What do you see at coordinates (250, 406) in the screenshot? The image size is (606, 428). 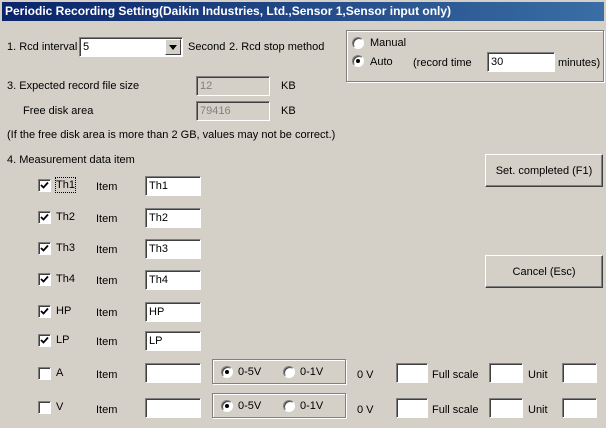 I see `v-range-0-5v-label: 0-5V` at bounding box center [250, 406].